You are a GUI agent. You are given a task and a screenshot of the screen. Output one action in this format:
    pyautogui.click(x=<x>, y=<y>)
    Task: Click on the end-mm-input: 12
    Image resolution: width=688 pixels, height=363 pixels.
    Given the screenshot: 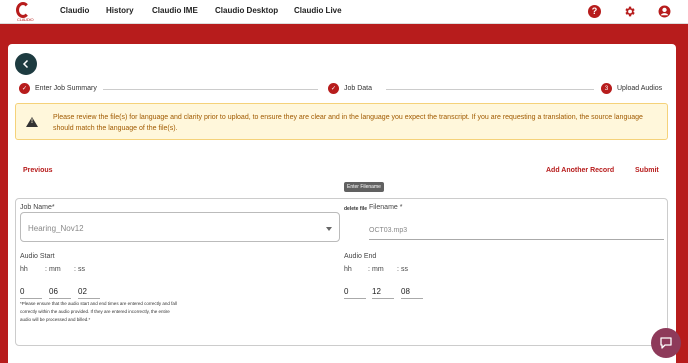 What is the action you would take?
    pyautogui.click(x=383, y=293)
    